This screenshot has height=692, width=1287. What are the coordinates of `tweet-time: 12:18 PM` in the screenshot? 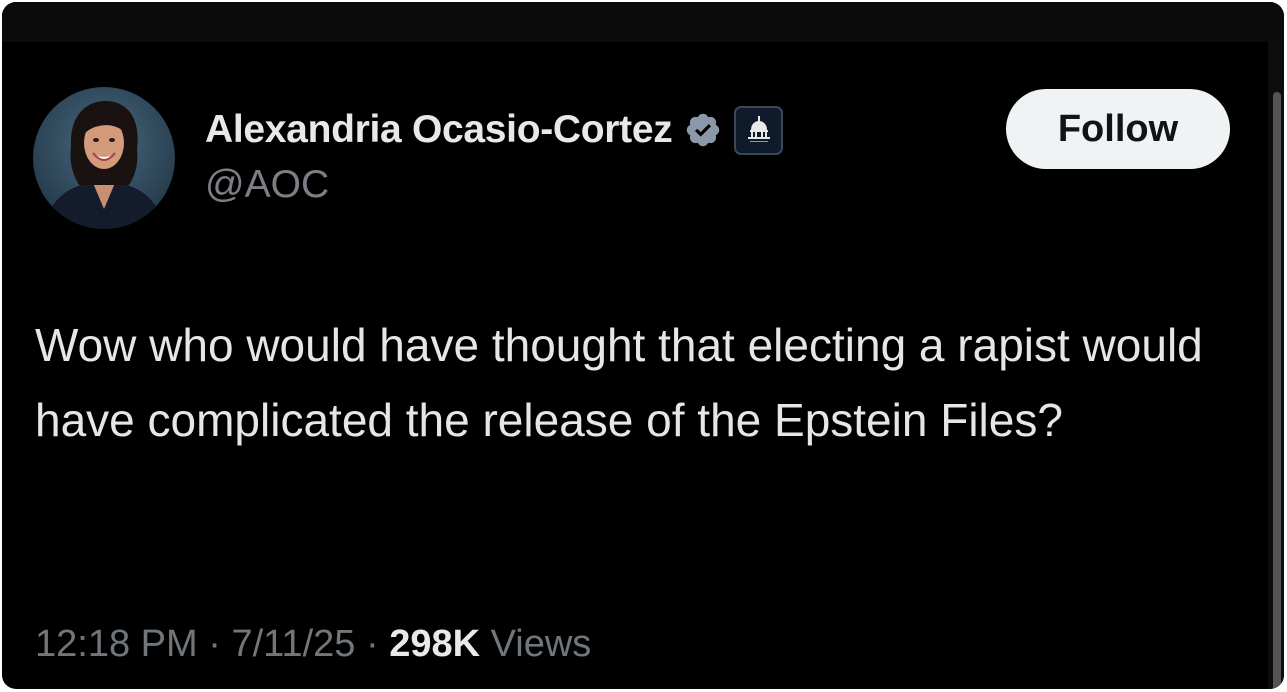 It's located at (116, 644).